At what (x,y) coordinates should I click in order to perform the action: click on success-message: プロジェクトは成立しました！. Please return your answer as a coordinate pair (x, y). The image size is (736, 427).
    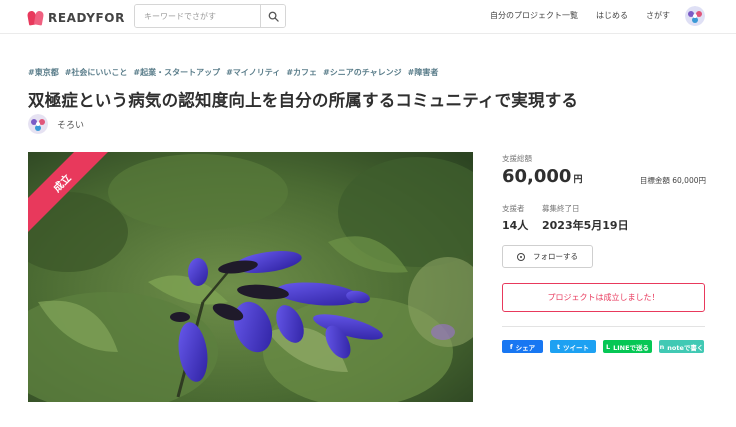
    Looking at the image, I should click on (603, 297).